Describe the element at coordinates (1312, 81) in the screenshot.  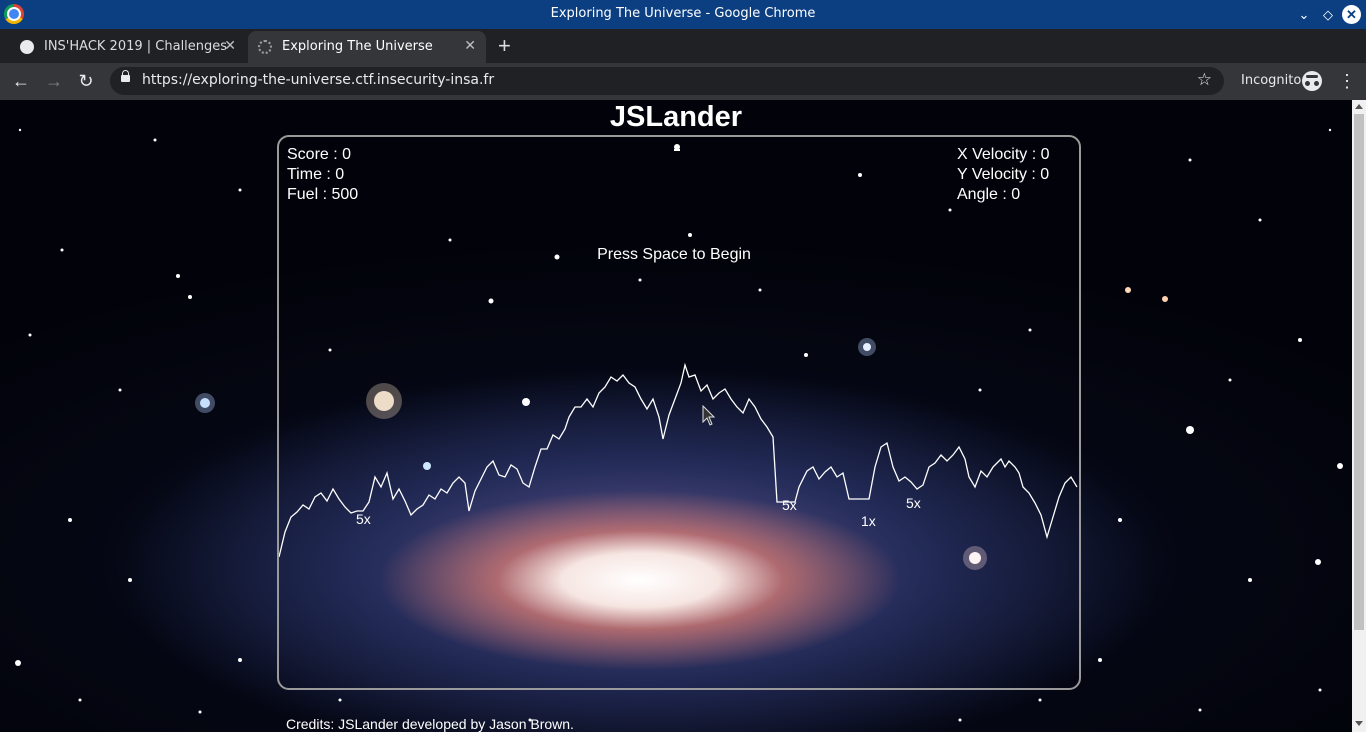
I see `incognito-icon` at that location.